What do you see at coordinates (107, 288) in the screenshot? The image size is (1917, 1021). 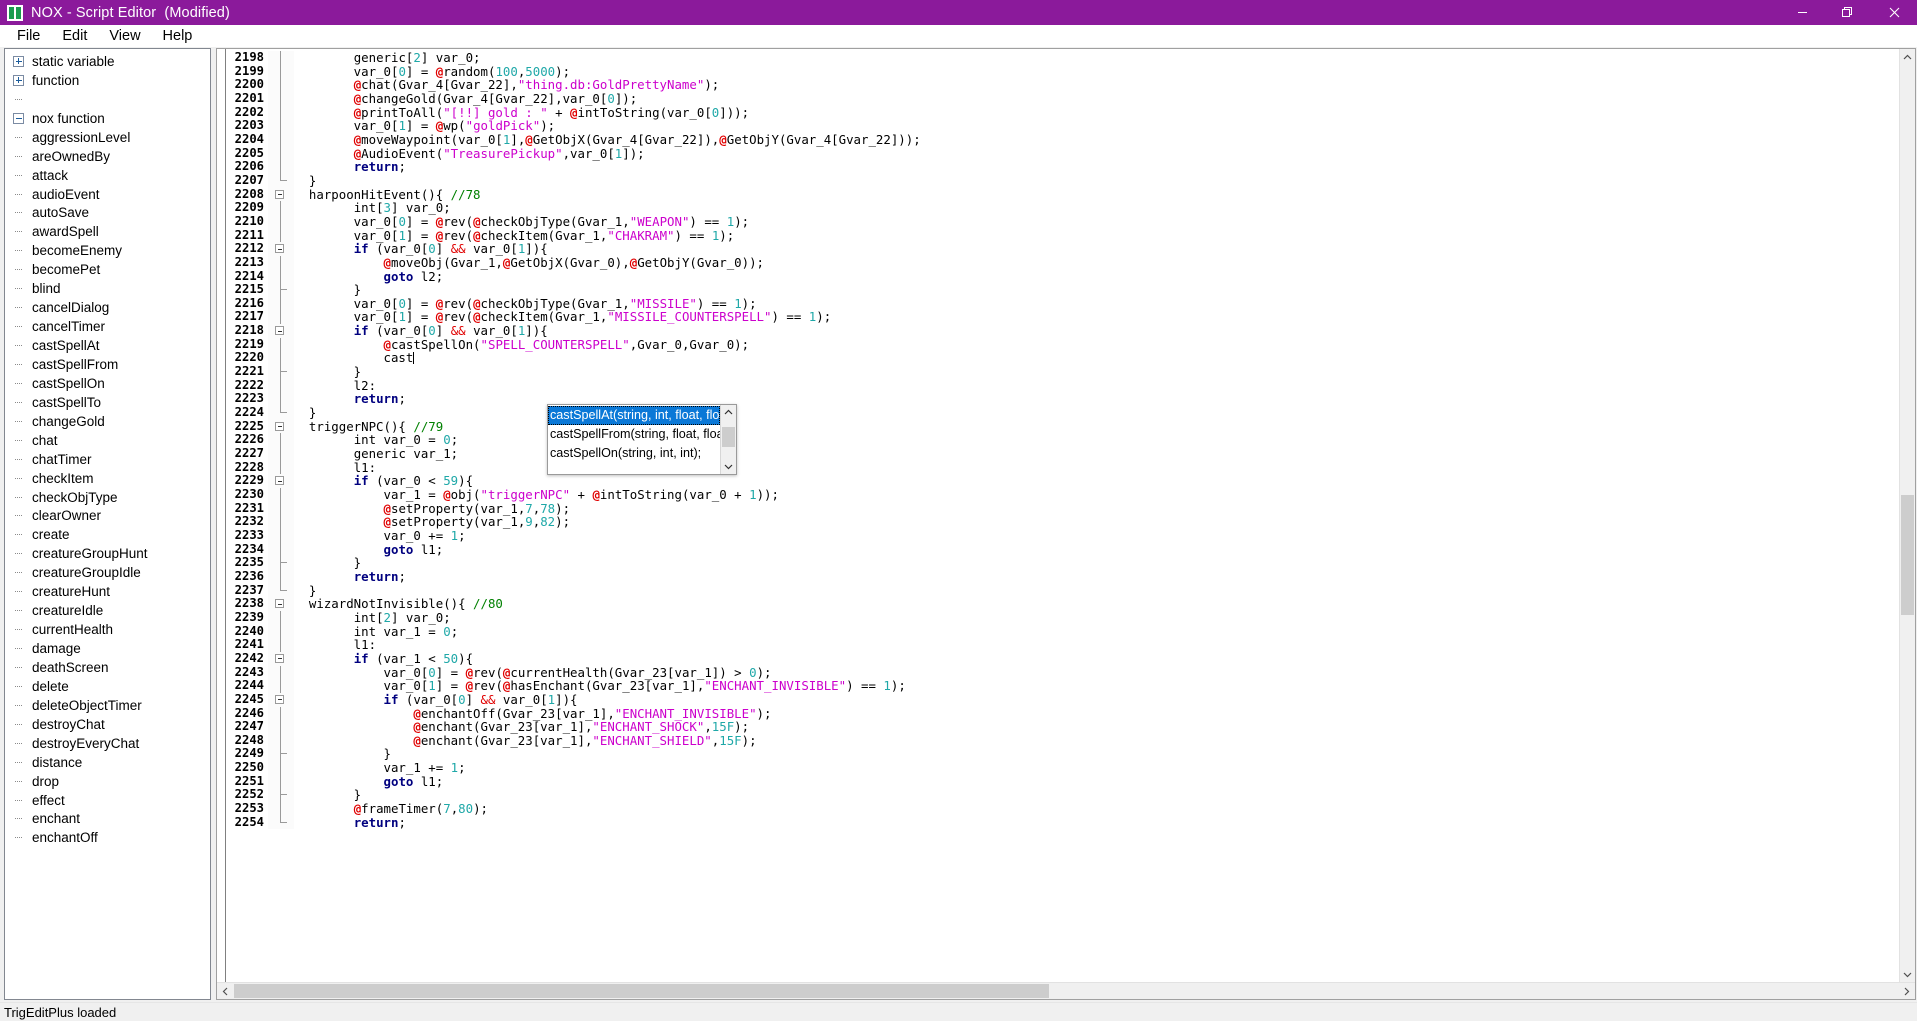 I see `tree-item-blind: blind` at bounding box center [107, 288].